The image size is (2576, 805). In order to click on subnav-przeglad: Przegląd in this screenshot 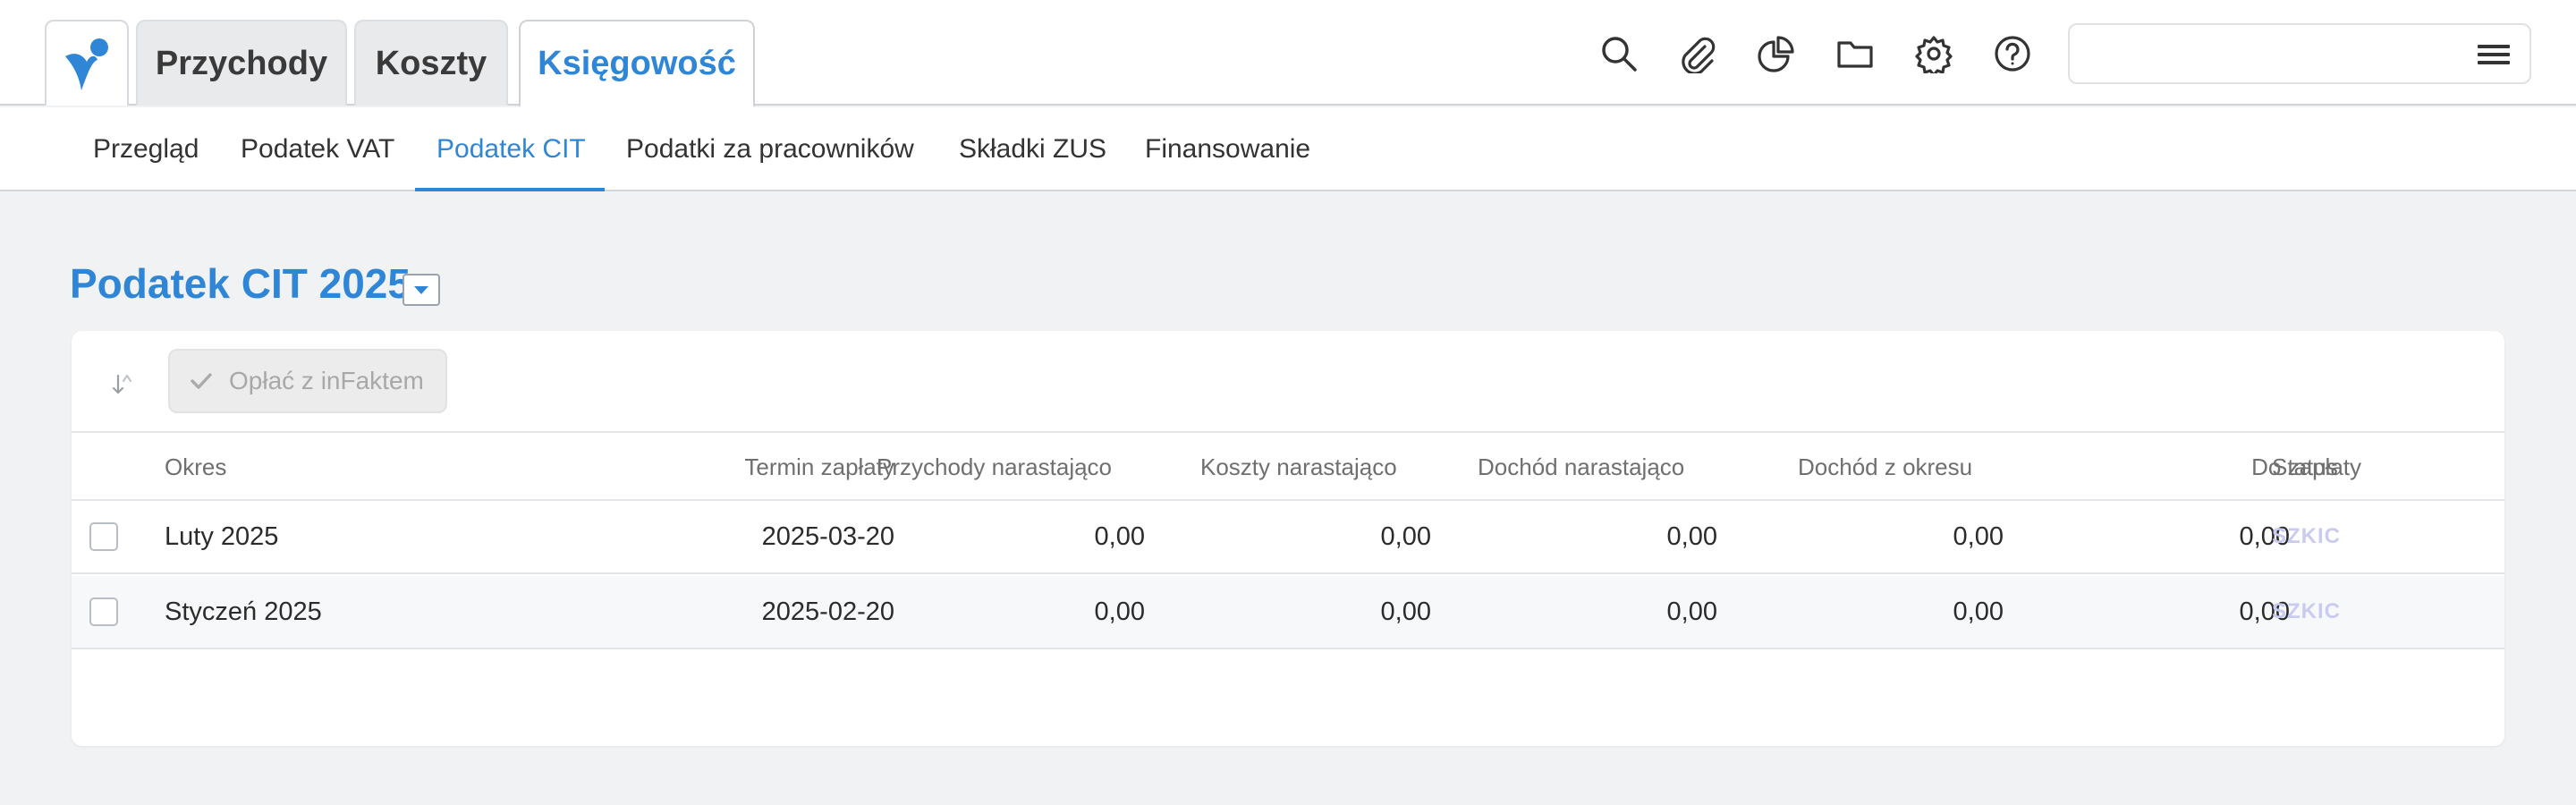, I will do `click(146, 149)`.